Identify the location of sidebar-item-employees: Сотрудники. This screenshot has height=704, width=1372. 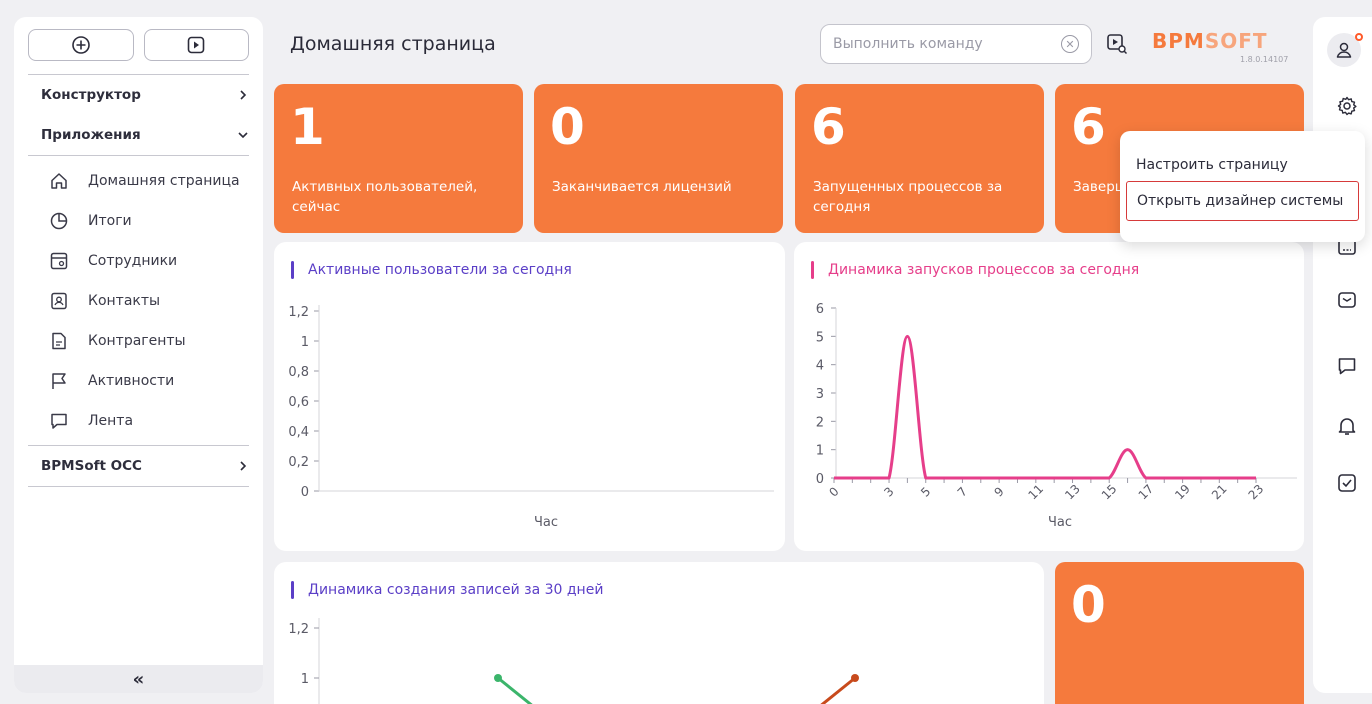
(138, 261).